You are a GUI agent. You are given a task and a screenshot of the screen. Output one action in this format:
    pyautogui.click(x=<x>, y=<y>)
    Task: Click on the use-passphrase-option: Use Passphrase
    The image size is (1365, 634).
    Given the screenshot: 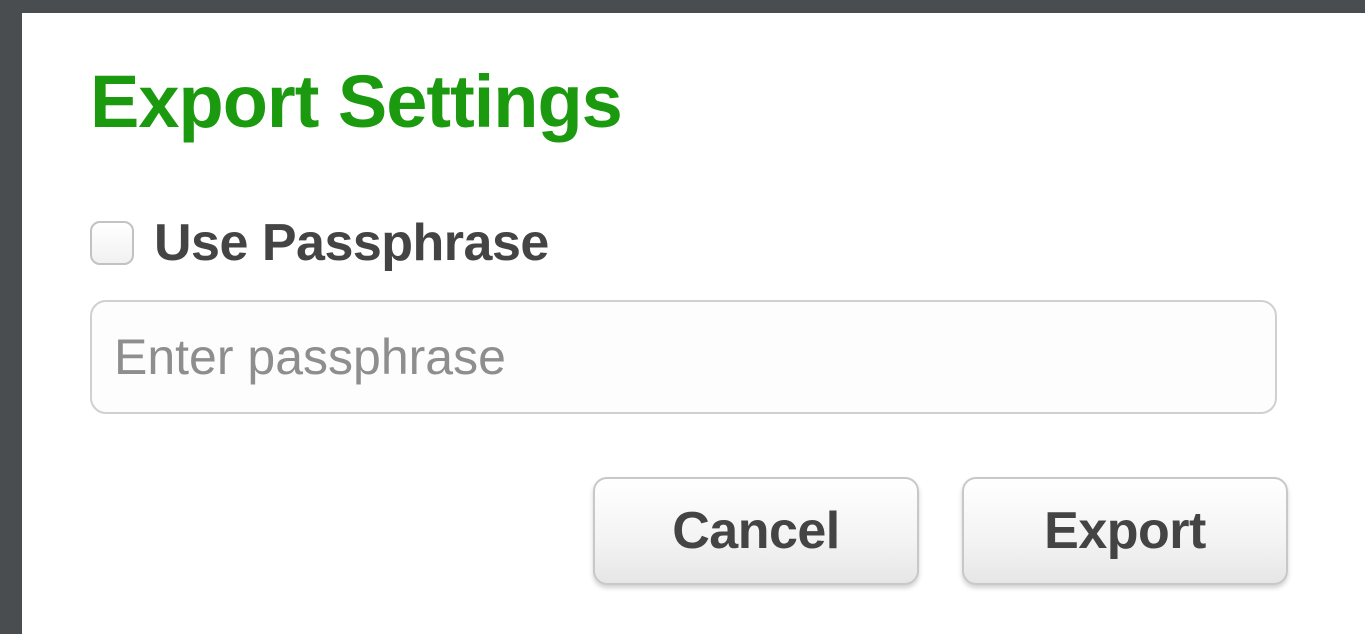 What is the action you would take?
    pyautogui.click(x=319, y=243)
    